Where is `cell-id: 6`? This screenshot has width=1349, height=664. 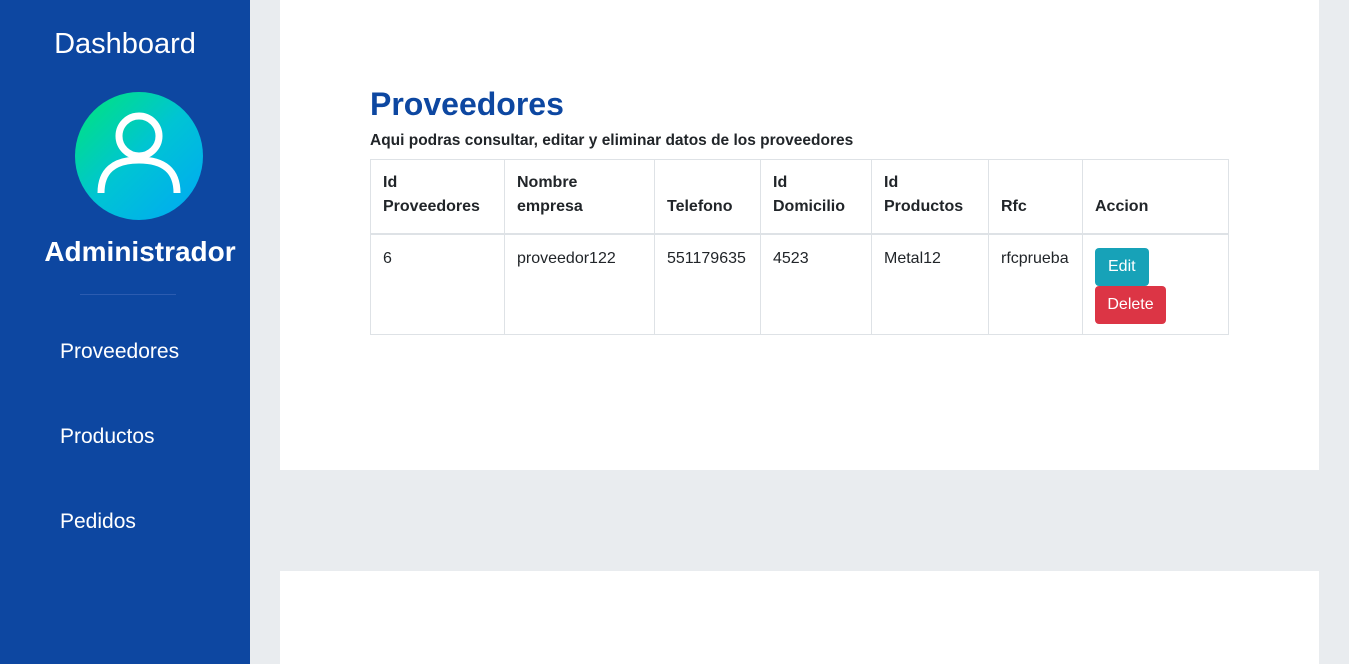
cell-id: 6 is located at coordinates (437, 284).